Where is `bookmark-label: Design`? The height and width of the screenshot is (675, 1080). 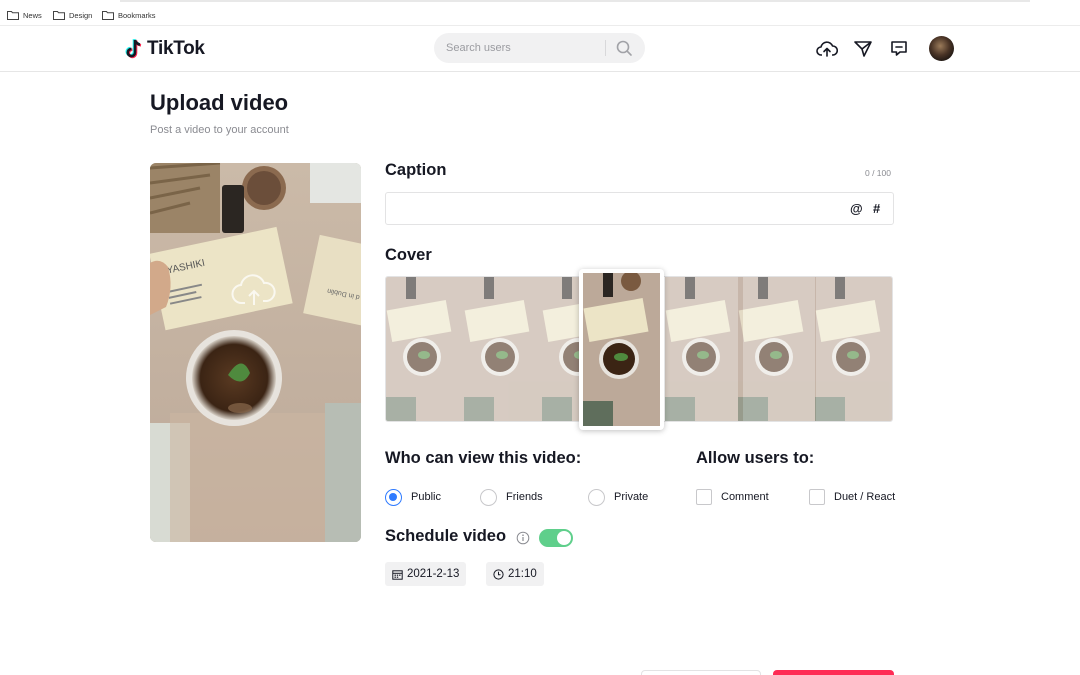
bookmark-label: Design is located at coordinates (81, 15).